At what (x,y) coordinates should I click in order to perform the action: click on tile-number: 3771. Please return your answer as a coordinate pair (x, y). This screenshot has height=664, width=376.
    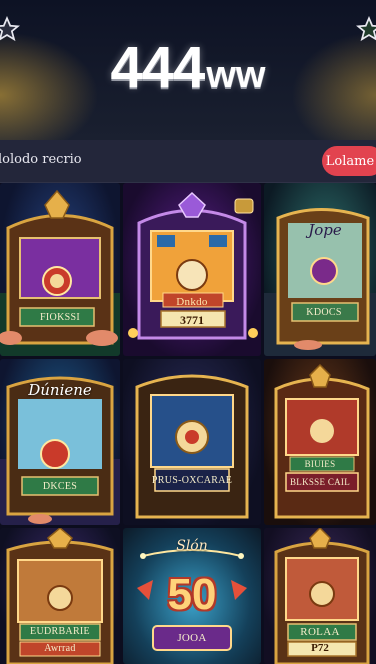
    Looking at the image, I should click on (192, 320).